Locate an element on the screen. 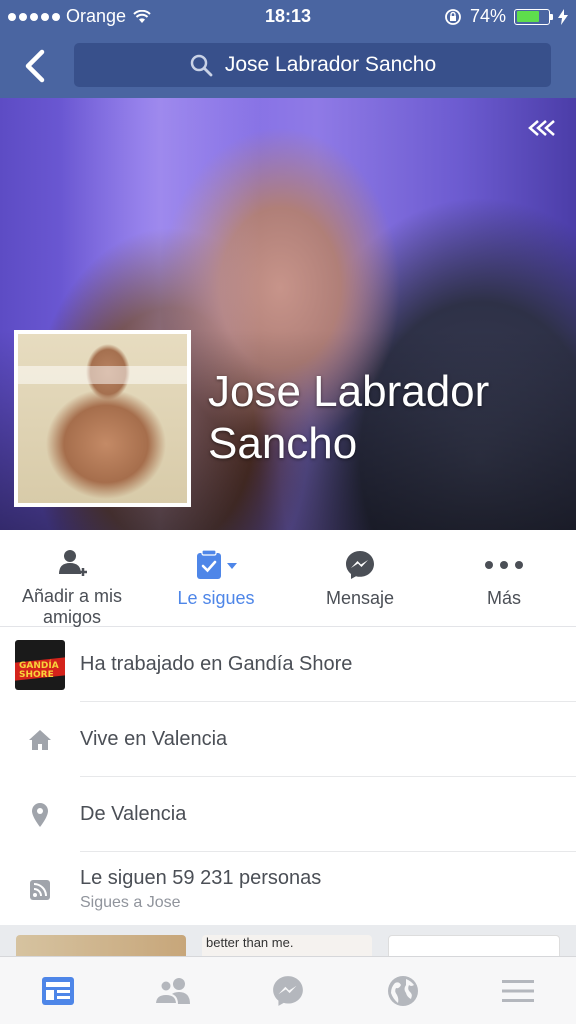 The height and width of the screenshot is (1024, 576). photo-strip: better than me. is located at coordinates (288, 940).